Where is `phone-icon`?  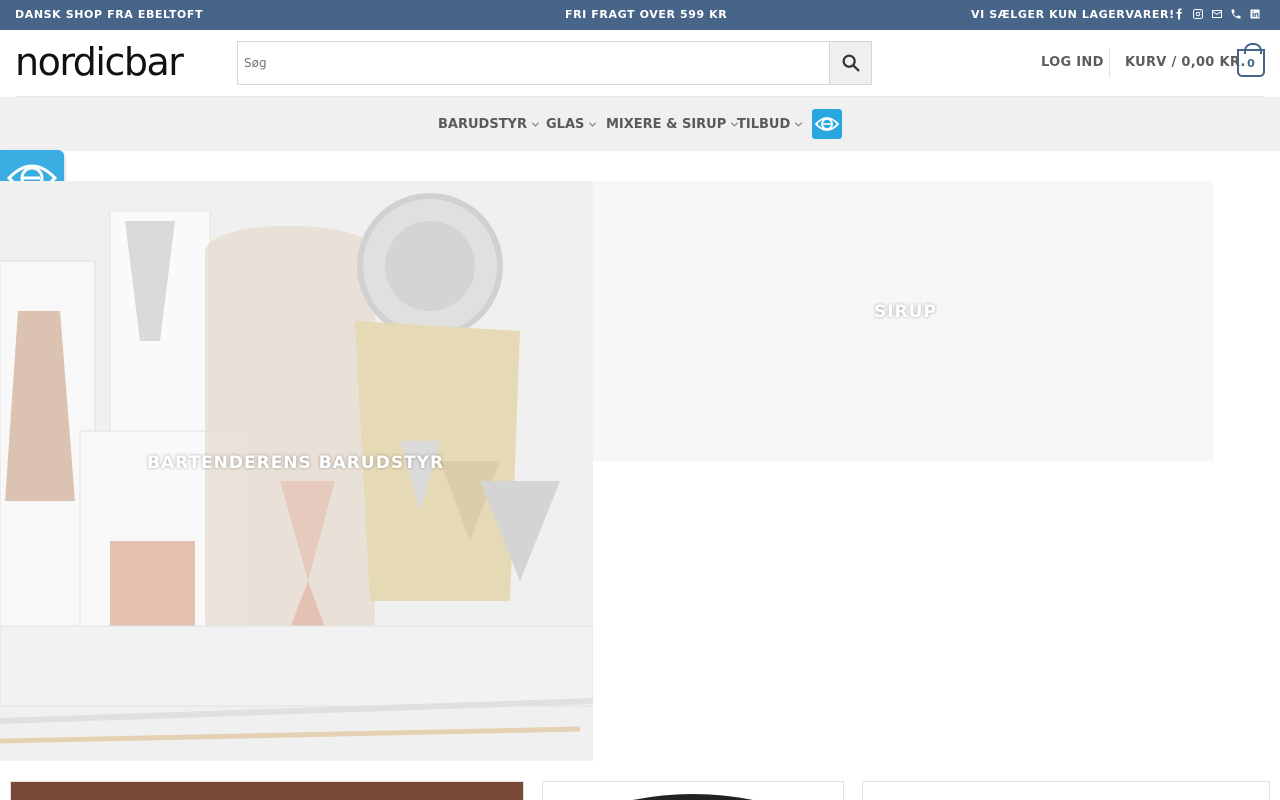 phone-icon is located at coordinates (1236, 14).